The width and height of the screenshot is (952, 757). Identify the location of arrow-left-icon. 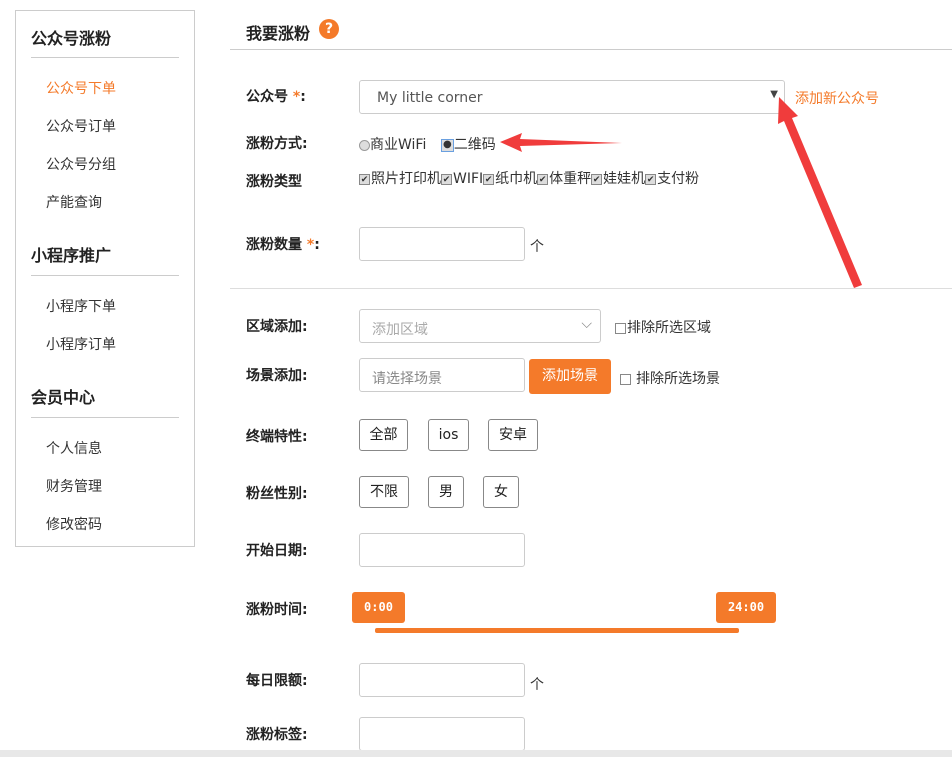
(561, 142).